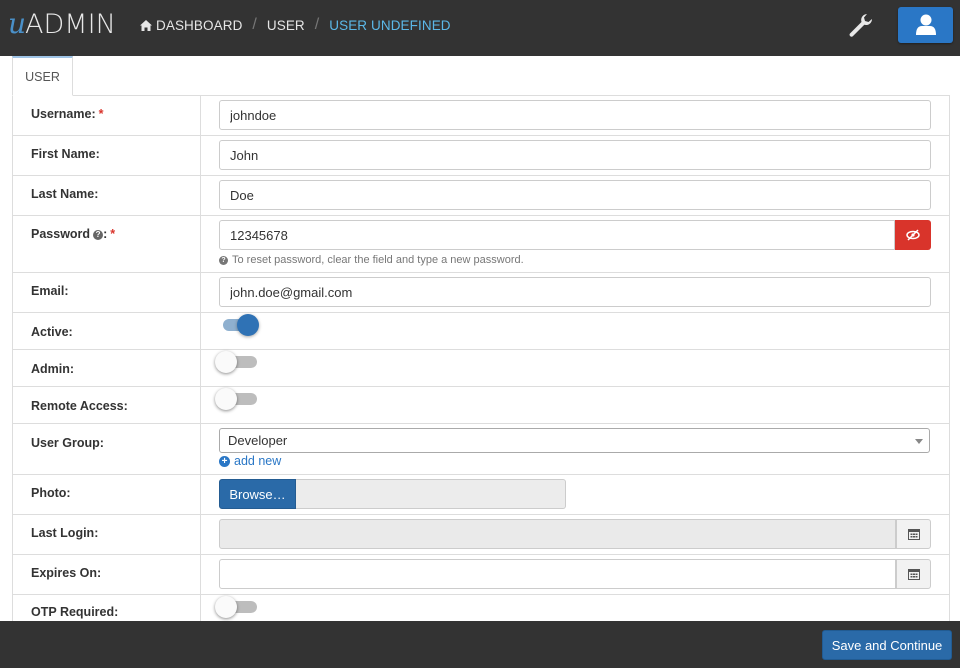 Image resolution: width=960 pixels, height=668 pixels. I want to click on form-row-email: Email:, so click(481, 293).